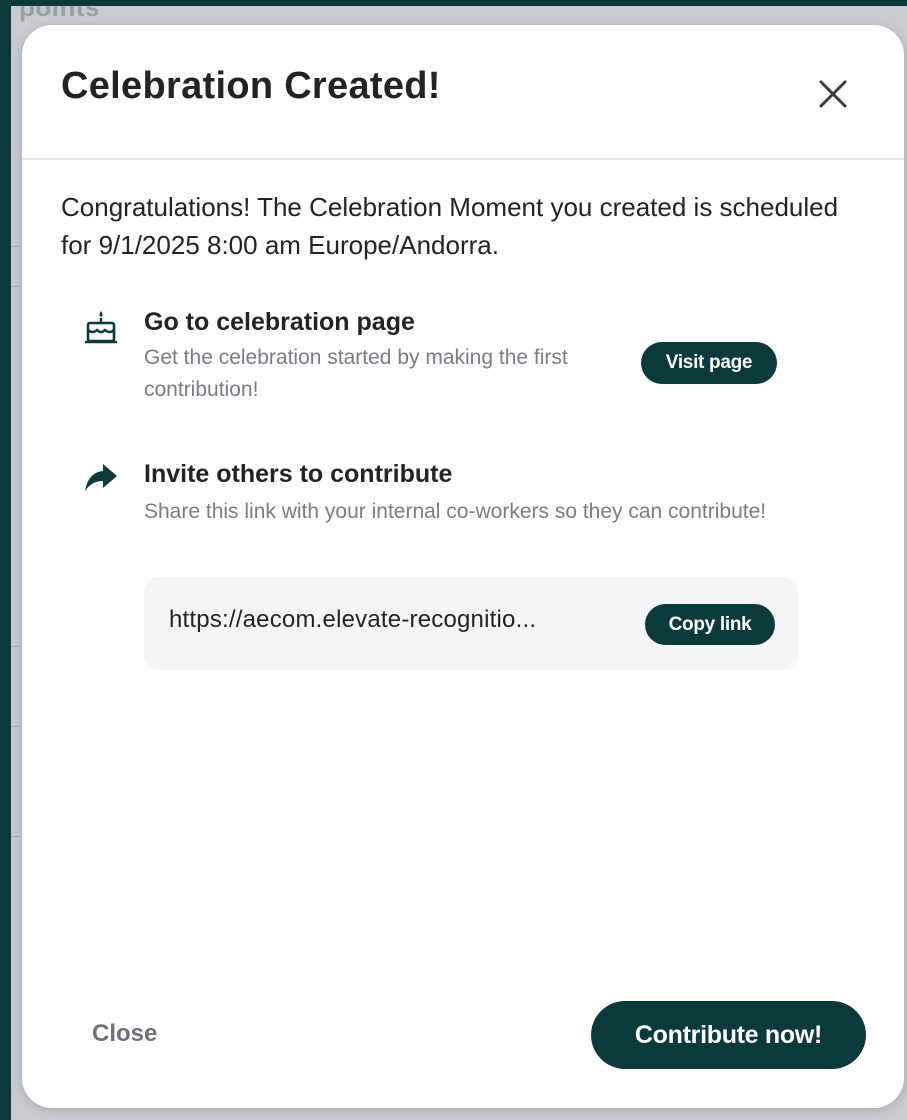 The image size is (907, 1120). What do you see at coordinates (101, 327) in the screenshot?
I see `cake-icon` at bounding box center [101, 327].